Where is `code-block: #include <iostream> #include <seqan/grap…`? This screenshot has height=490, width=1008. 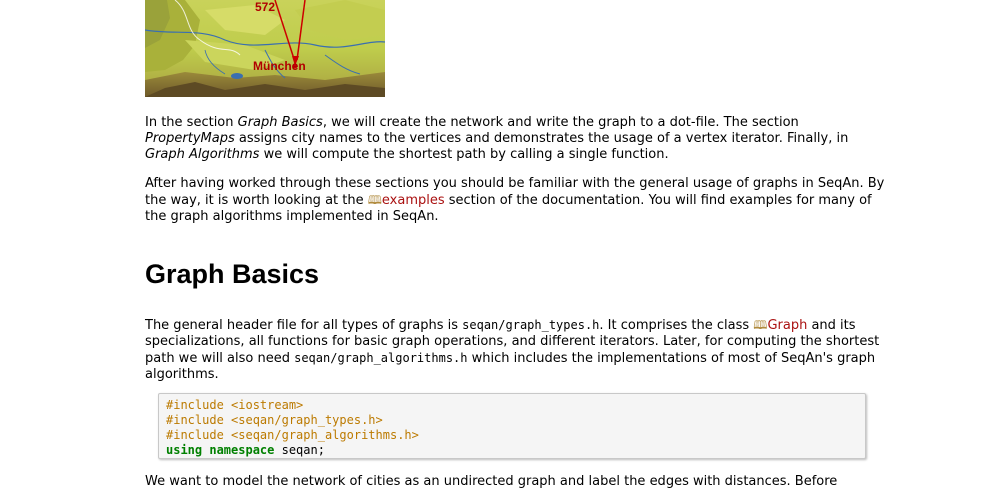
code-block: #include <iostream> #include <seqan/grap… is located at coordinates (512, 426).